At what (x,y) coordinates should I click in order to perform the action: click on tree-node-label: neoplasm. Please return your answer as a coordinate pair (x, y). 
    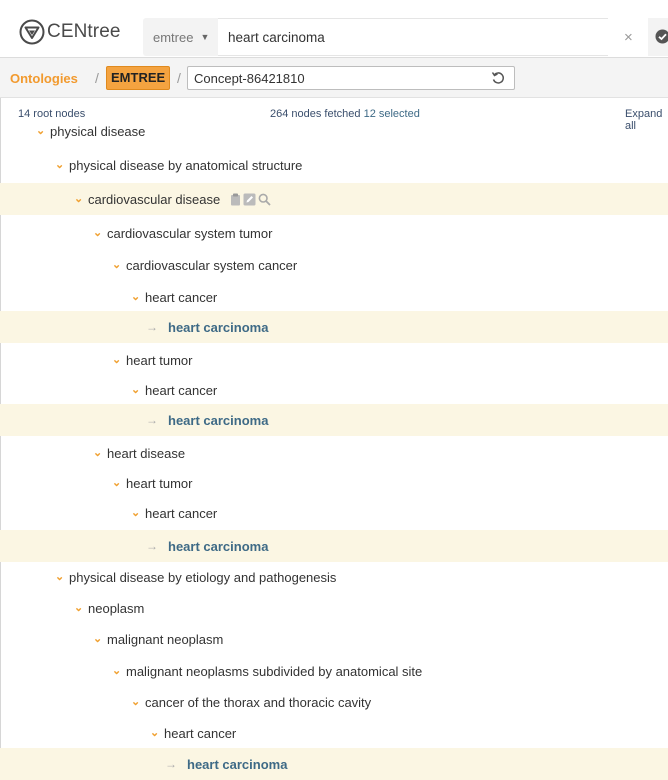
    Looking at the image, I should click on (116, 608).